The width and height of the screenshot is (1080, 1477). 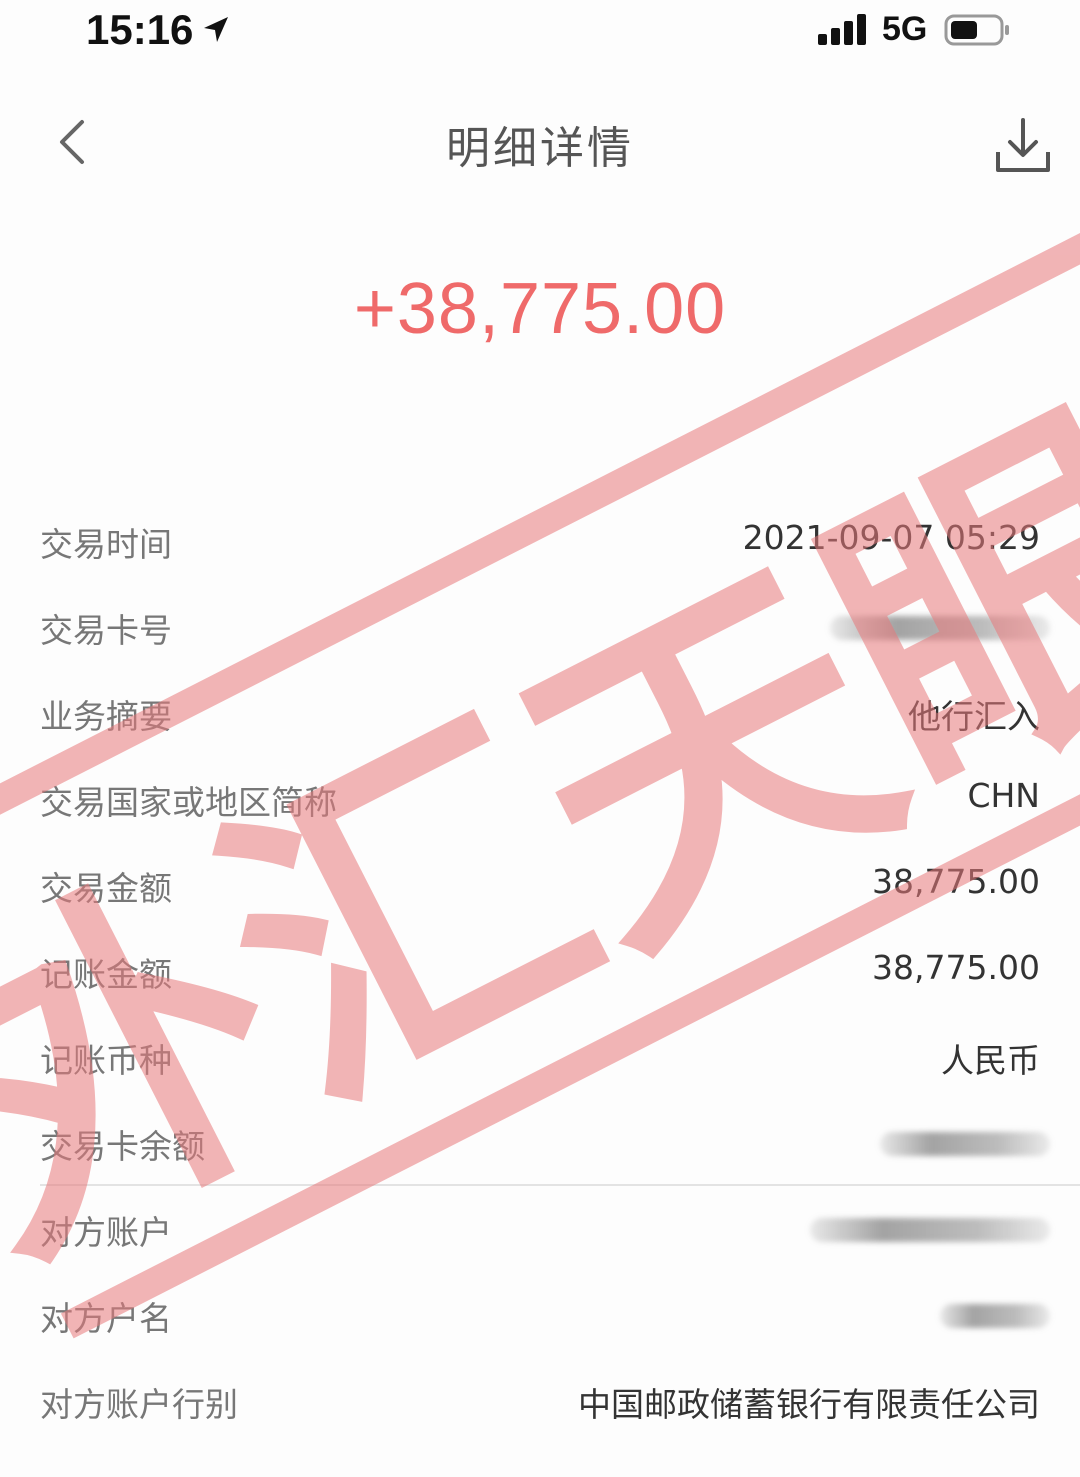 What do you see at coordinates (140, 29) in the screenshot?
I see `status-time: 15:16` at bounding box center [140, 29].